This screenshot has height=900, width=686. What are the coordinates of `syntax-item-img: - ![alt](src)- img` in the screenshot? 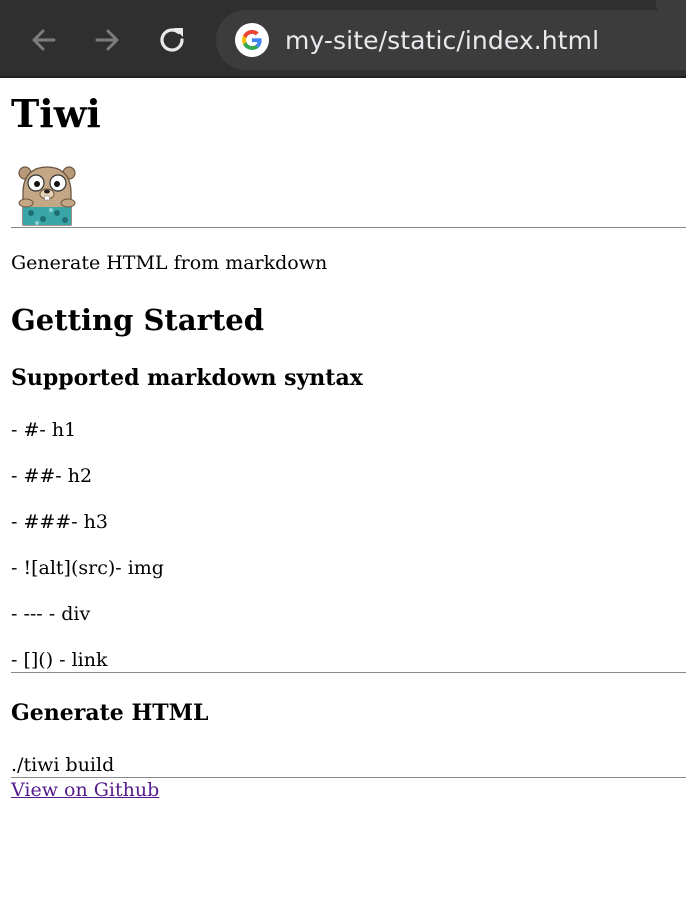 It's located at (87, 568).